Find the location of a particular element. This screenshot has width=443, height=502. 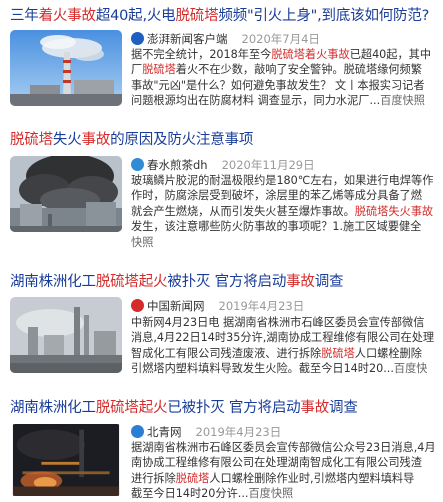

result-source: 澎湃新闻客户端 is located at coordinates (187, 39).